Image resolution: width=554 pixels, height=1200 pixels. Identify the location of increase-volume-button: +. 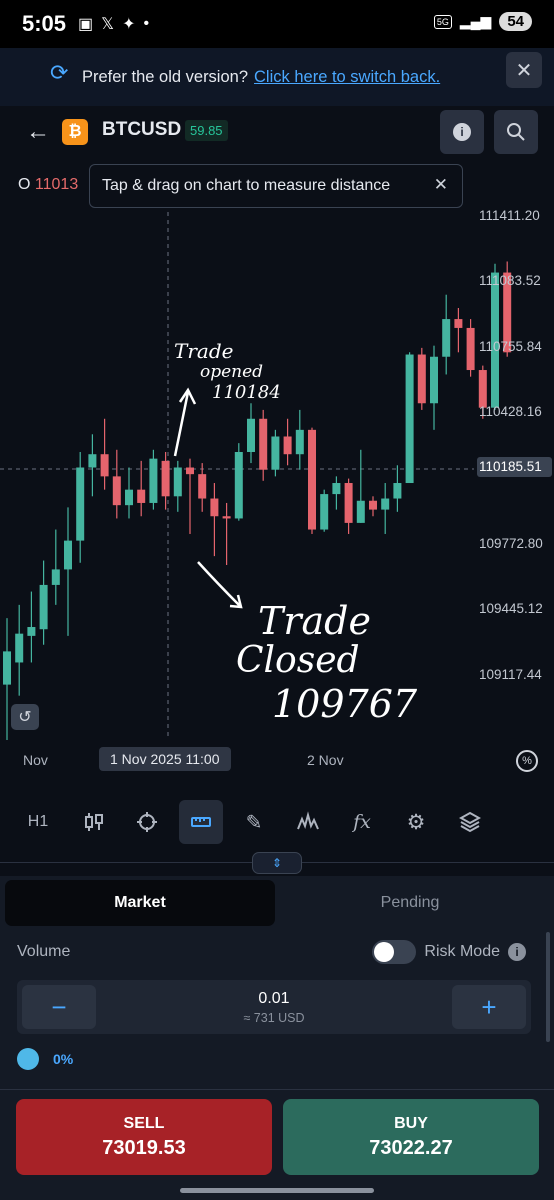
(489, 1007).